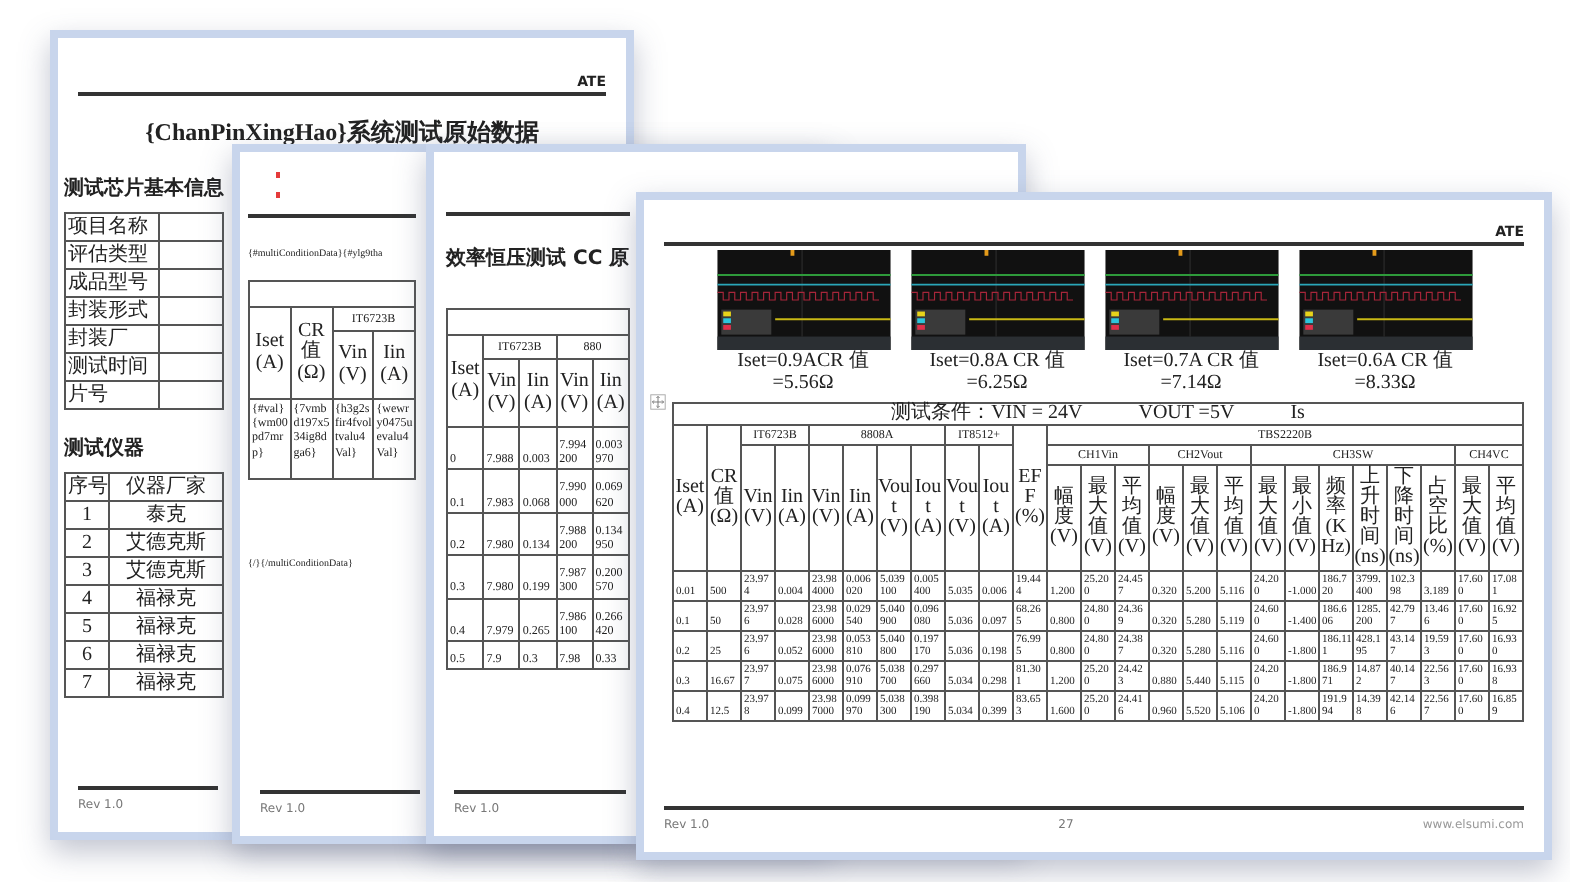 Image resolution: width=1570 pixels, height=882 pixels. Describe the element at coordinates (105, 448) in the screenshot. I see `section-heading: 测试仪器` at that location.